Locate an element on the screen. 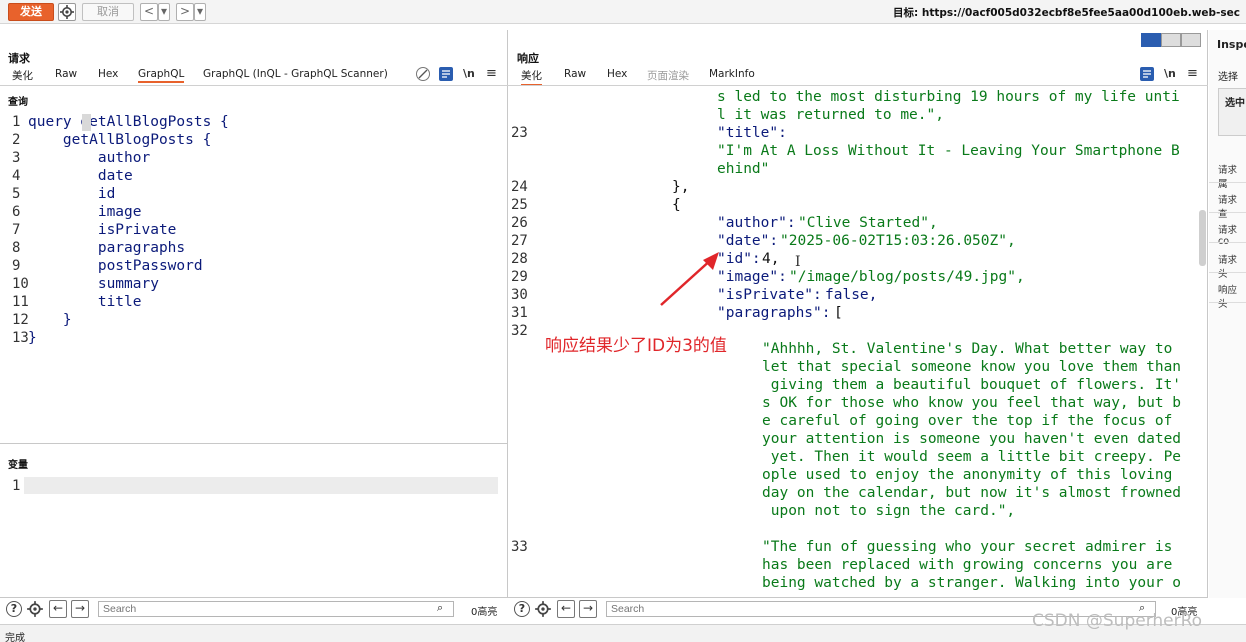  line-number: 26 is located at coordinates (519, 223).